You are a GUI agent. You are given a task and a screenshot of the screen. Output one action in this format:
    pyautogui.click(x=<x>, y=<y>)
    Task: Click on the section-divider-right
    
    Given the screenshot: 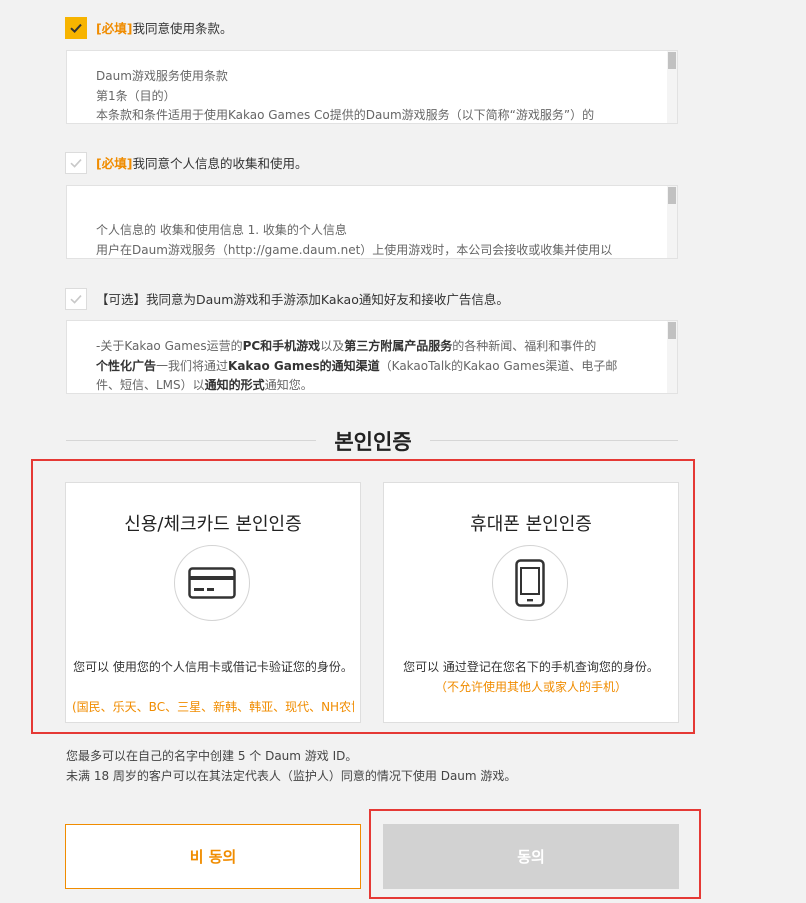 What is the action you would take?
    pyautogui.click(x=554, y=440)
    